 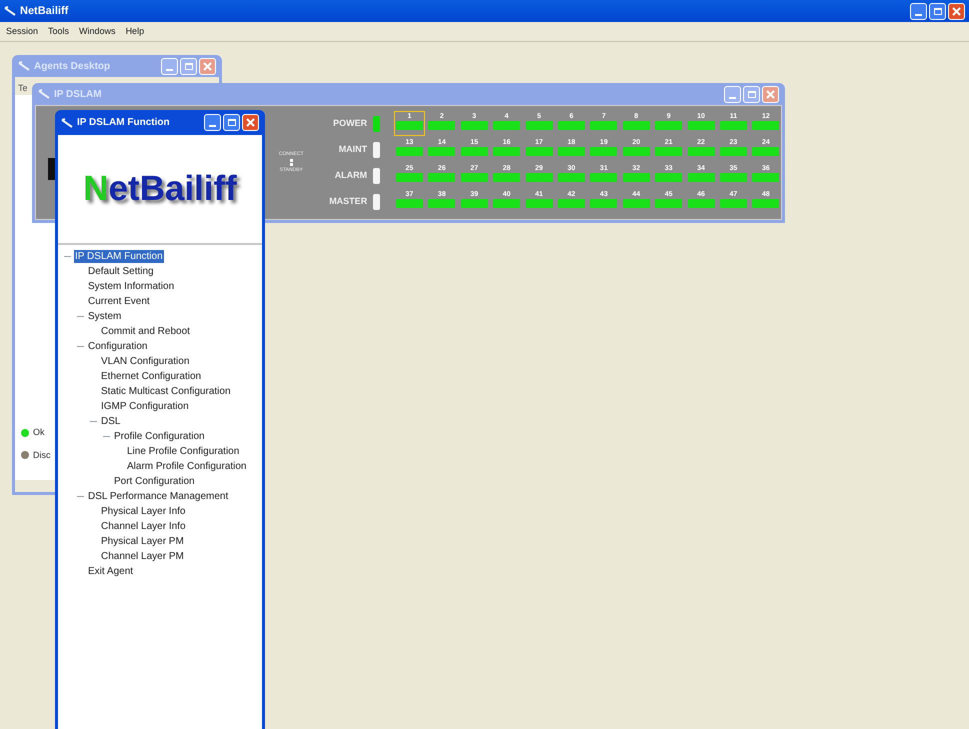 What do you see at coordinates (123, 123) in the screenshot?
I see `window-title: IP DSLAM Function` at bounding box center [123, 123].